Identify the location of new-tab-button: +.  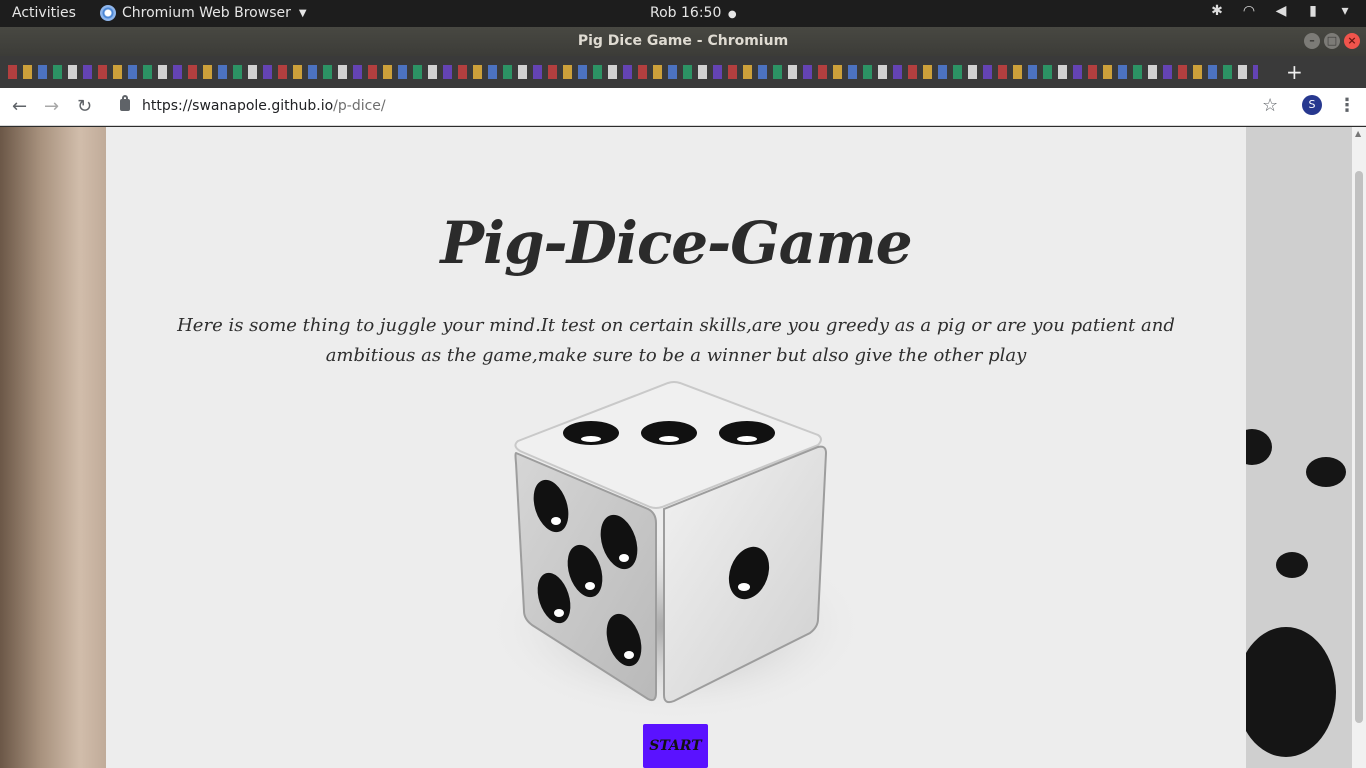
(1294, 72).